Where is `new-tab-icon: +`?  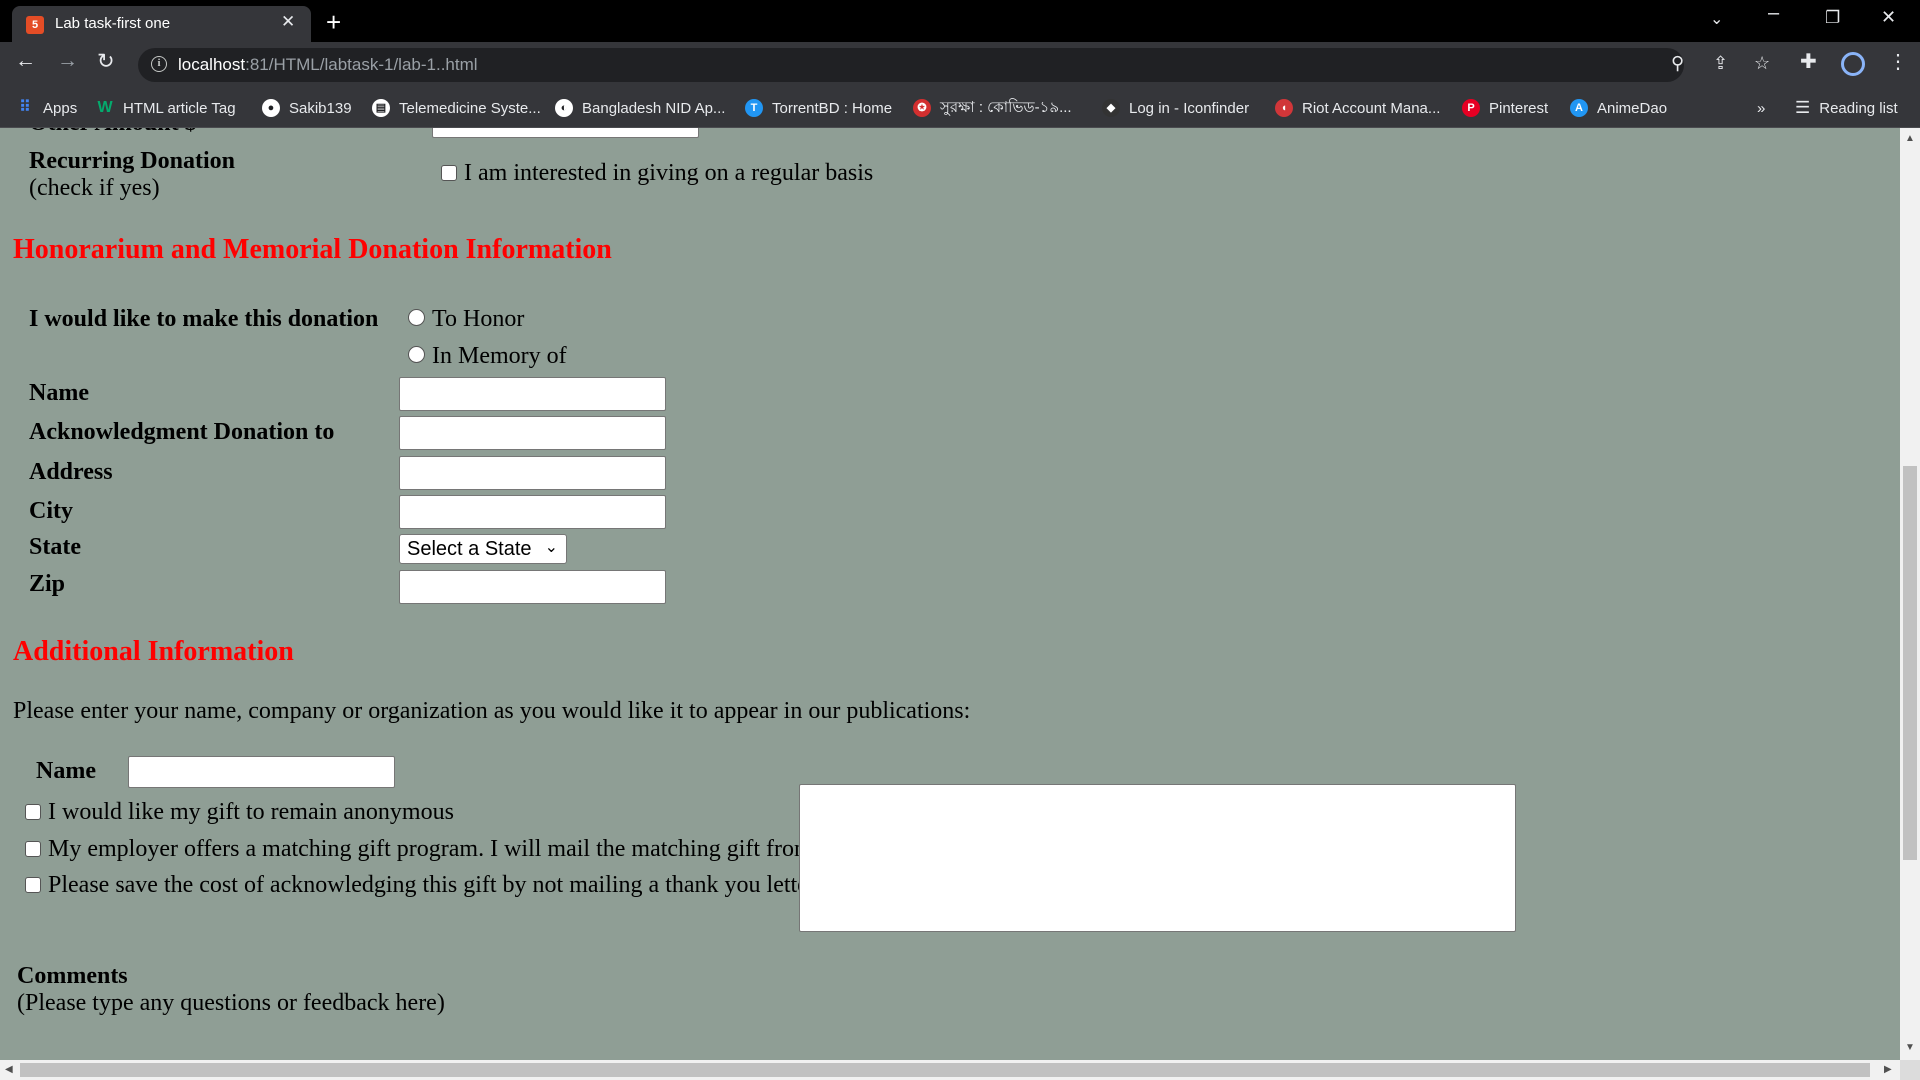
new-tab-icon: + is located at coordinates (333, 22).